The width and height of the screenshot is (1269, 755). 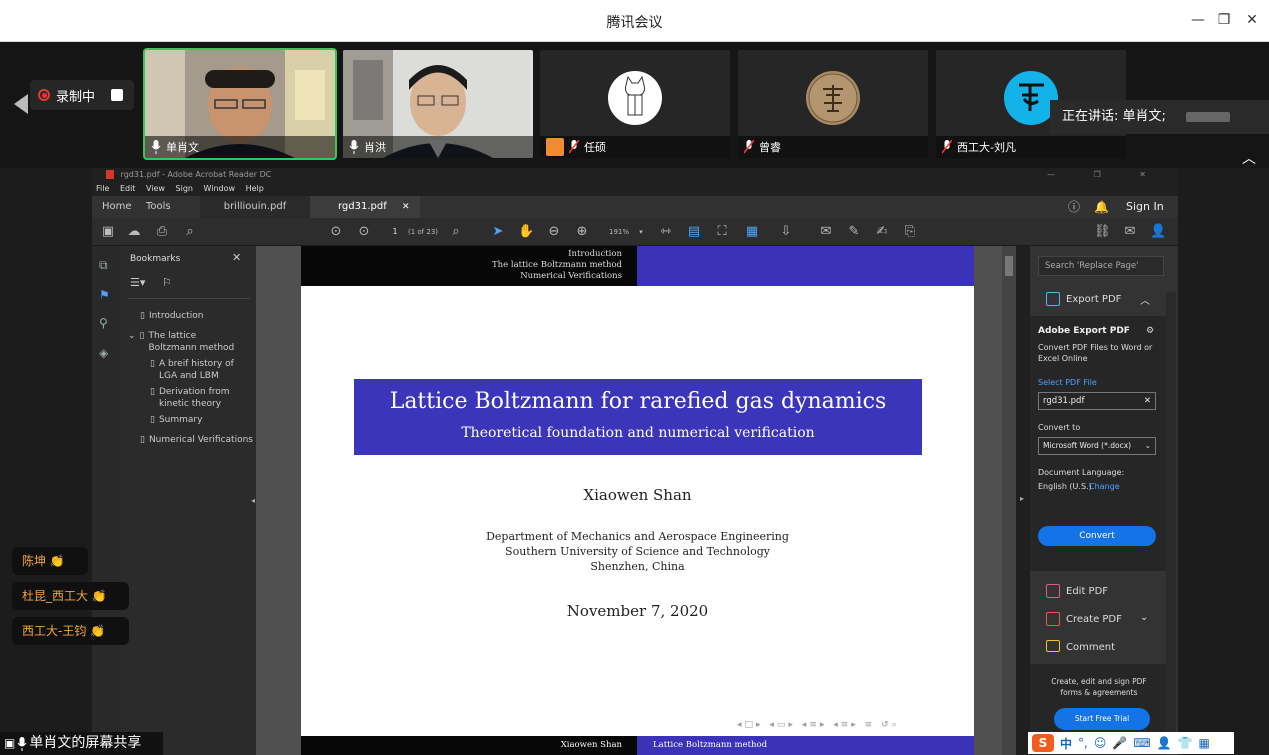 What do you see at coordinates (336, 232) in the screenshot?
I see `prev-page-icon: ⊙` at bounding box center [336, 232].